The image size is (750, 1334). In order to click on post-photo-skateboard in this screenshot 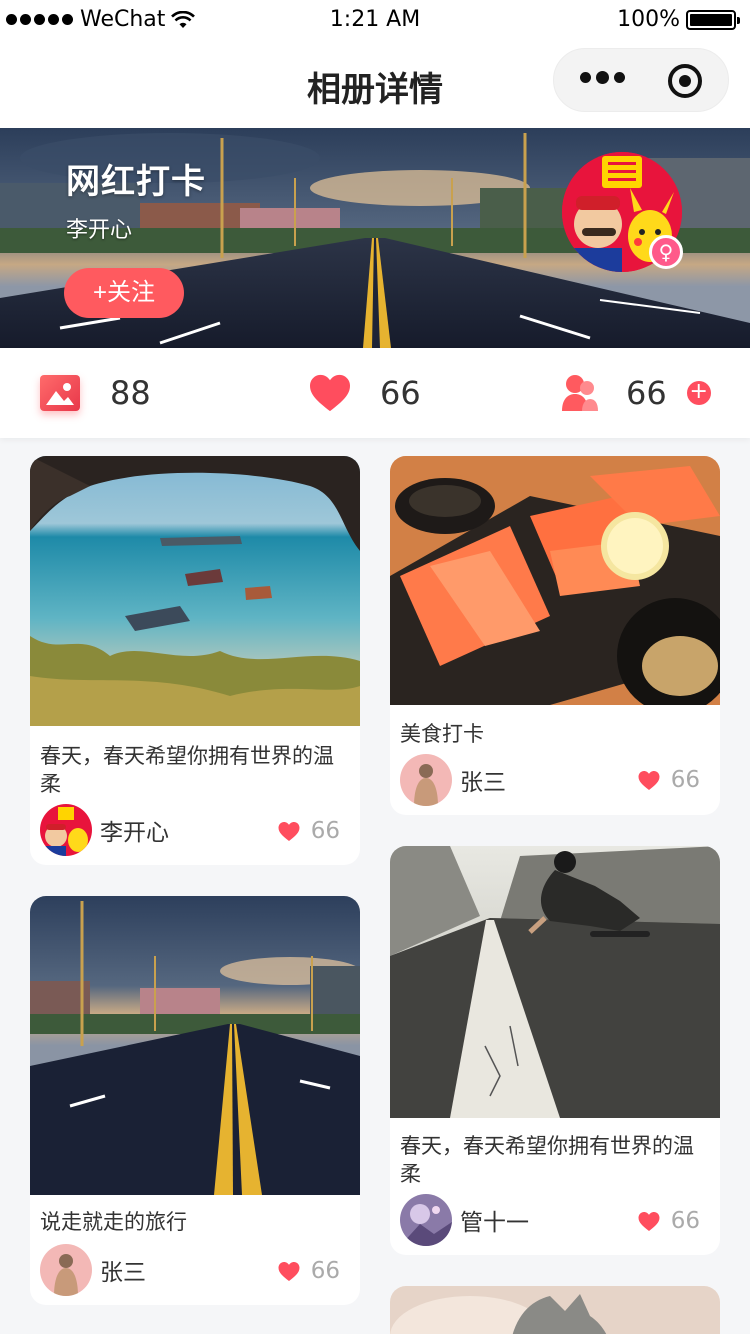, I will do `click(555, 982)`.